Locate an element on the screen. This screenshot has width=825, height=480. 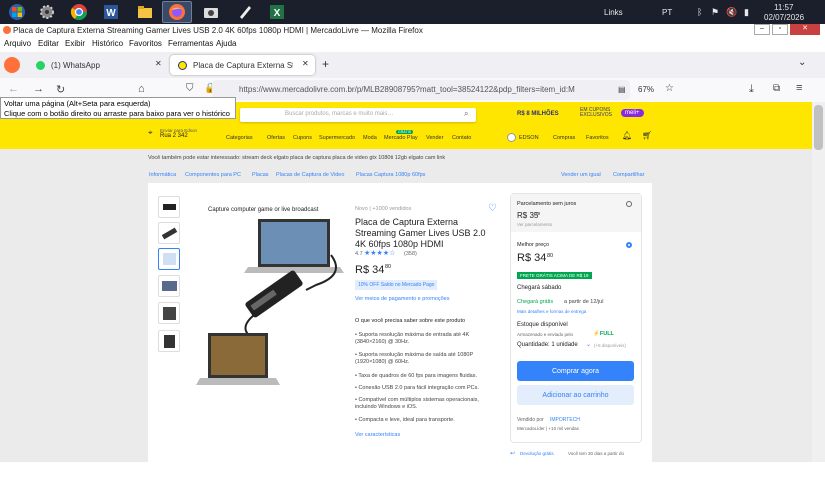
excel-icon: X is located at coordinates (277, 12).